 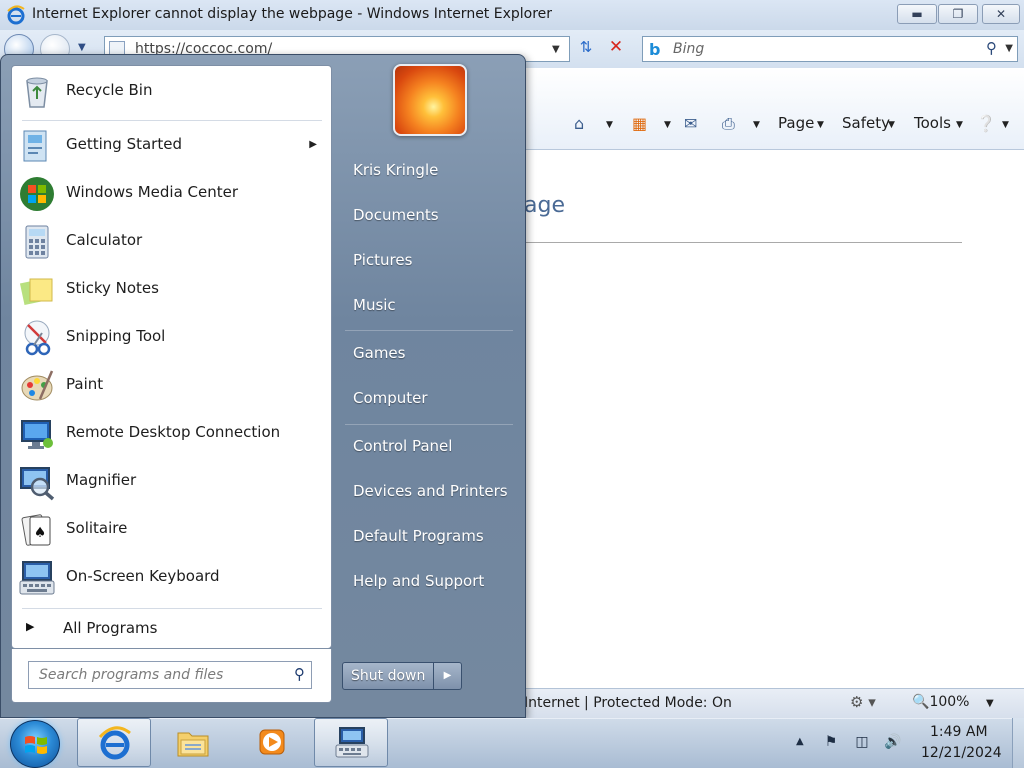 I want to click on search-dropdown-icon: ▼, so click(x=1009, y=48).